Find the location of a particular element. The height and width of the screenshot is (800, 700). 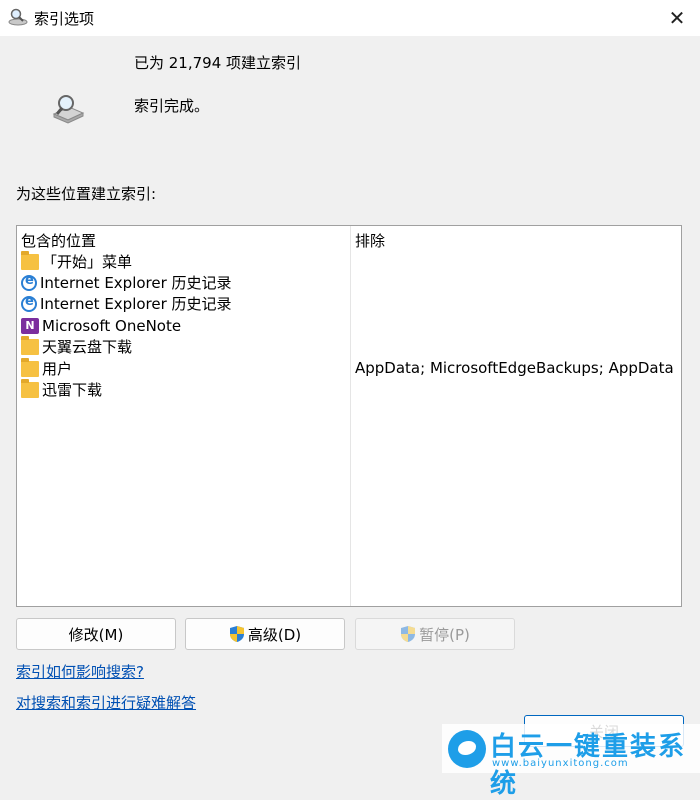

list-item: 天翼云盘下载 is located at coordinates (77, 346).